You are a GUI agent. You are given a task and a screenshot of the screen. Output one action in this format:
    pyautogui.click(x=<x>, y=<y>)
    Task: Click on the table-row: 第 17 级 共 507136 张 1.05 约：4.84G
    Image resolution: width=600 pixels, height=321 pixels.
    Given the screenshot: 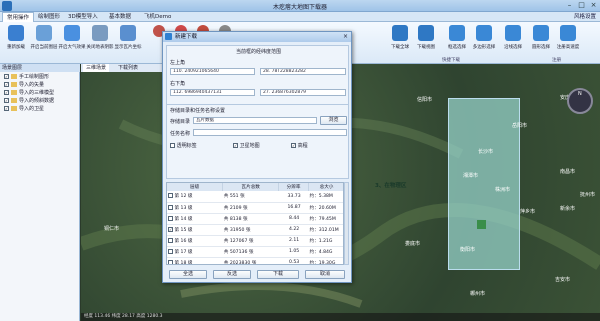 What is the action you would take?
    pyautogui.click(x=255, y=252)
    